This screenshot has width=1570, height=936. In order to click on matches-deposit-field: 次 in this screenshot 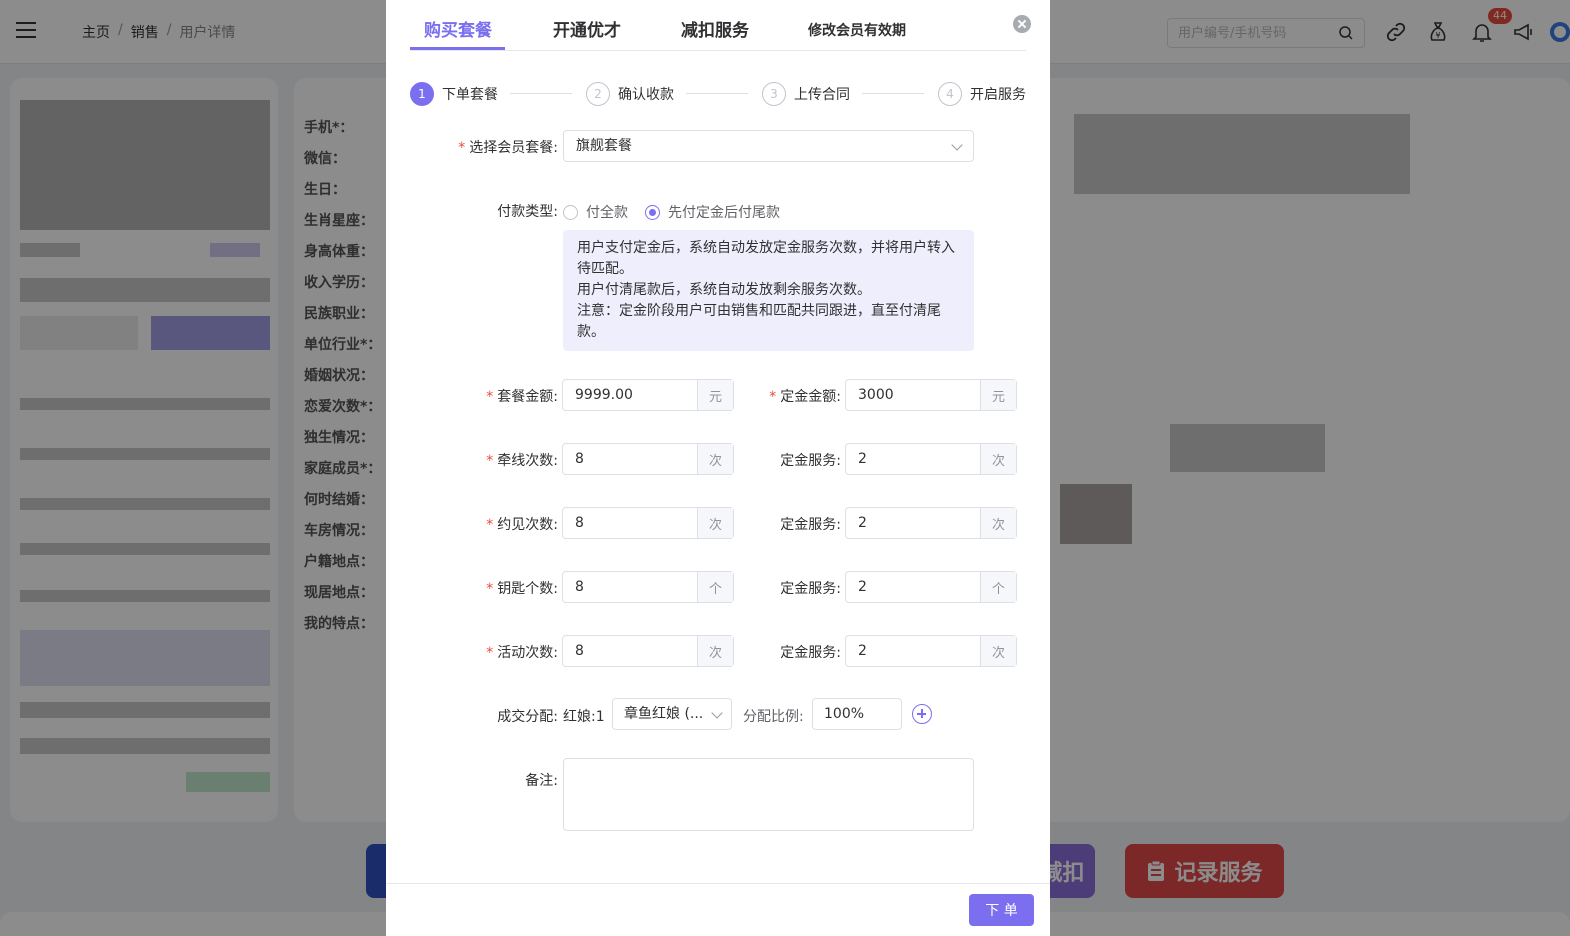, I will do `click(931, 459)`.